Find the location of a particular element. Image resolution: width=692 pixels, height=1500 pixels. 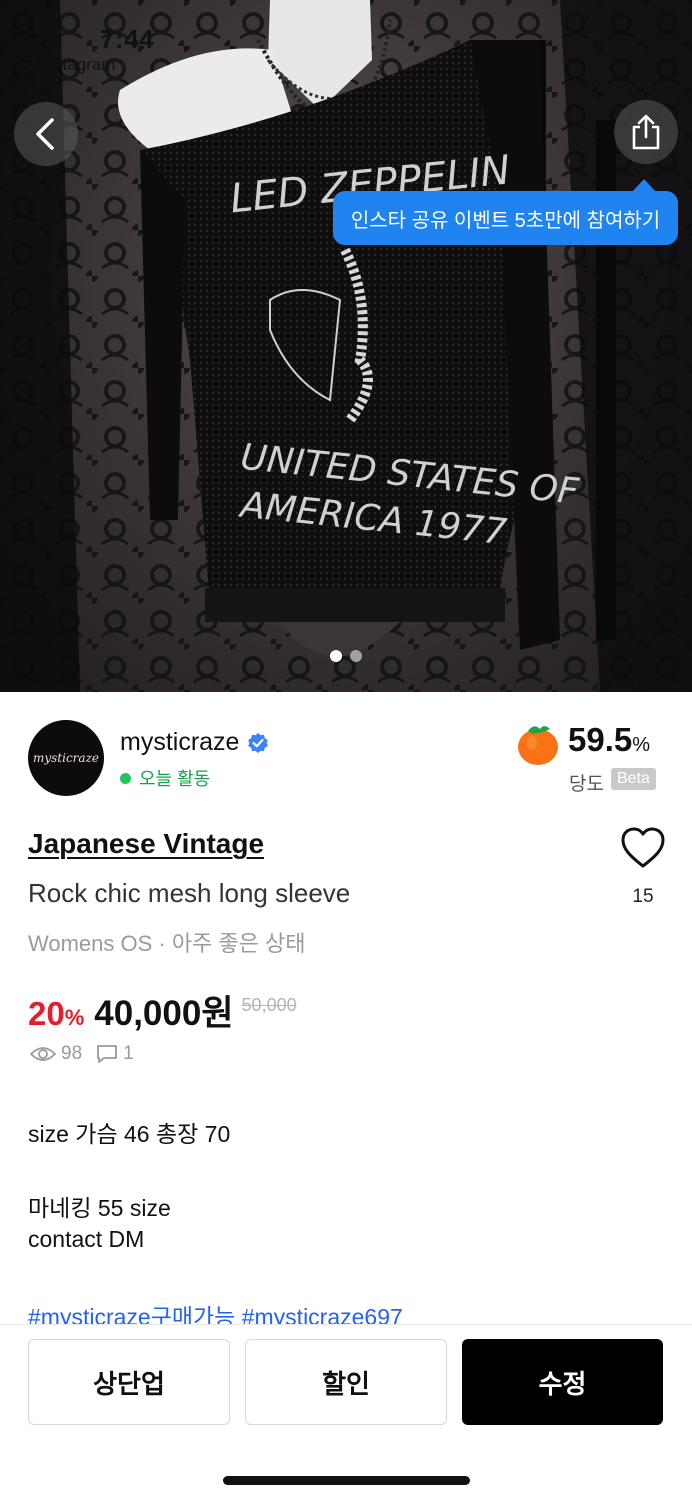

sweetness-score: 59.5% is located at coordinates (609, 740).